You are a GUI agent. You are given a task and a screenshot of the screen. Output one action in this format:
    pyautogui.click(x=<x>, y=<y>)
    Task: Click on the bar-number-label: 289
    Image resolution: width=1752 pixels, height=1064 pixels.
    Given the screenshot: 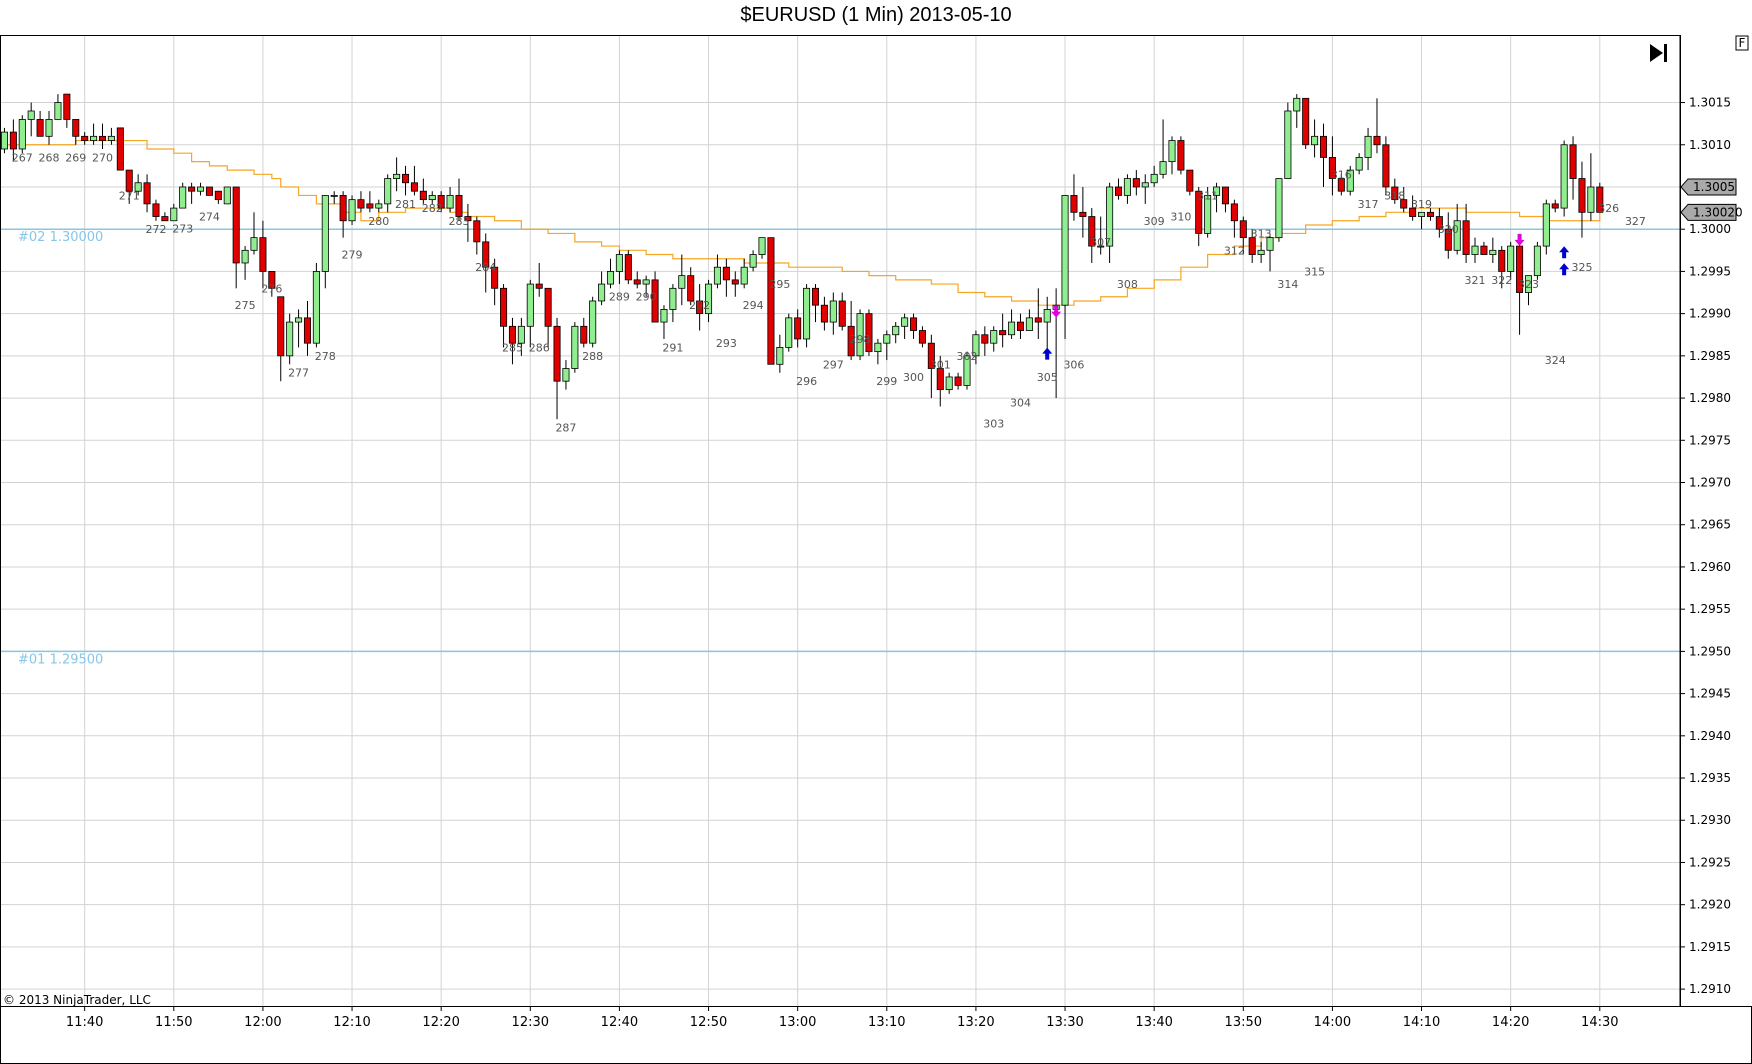 What is the action you would take?
    pyautogui.click(x=619, y=297)
    